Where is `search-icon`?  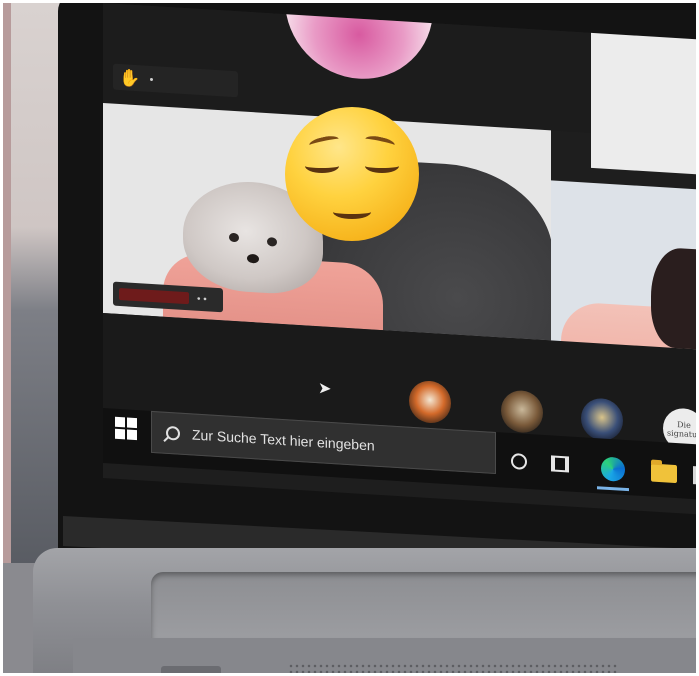 search-icon is located at coordinates (173, 433).